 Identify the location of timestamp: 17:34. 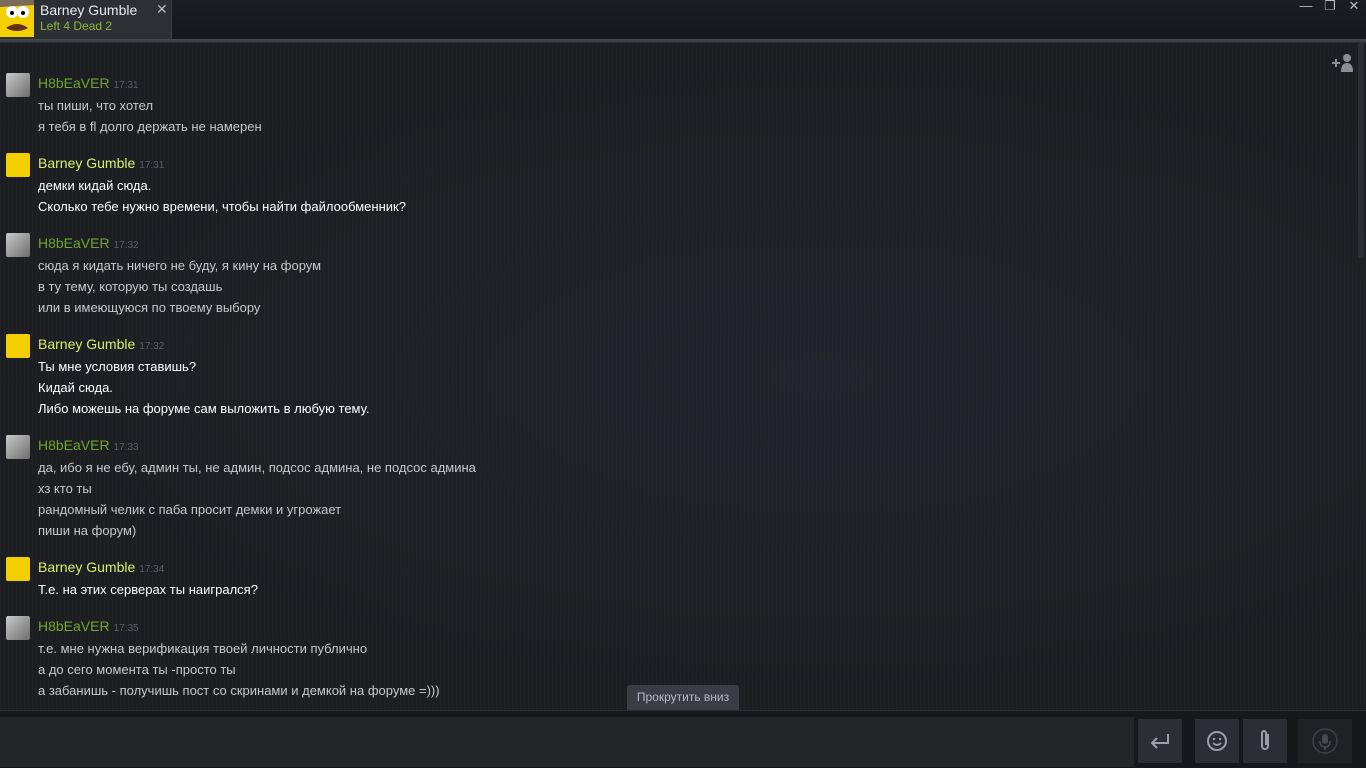
(152, 569).